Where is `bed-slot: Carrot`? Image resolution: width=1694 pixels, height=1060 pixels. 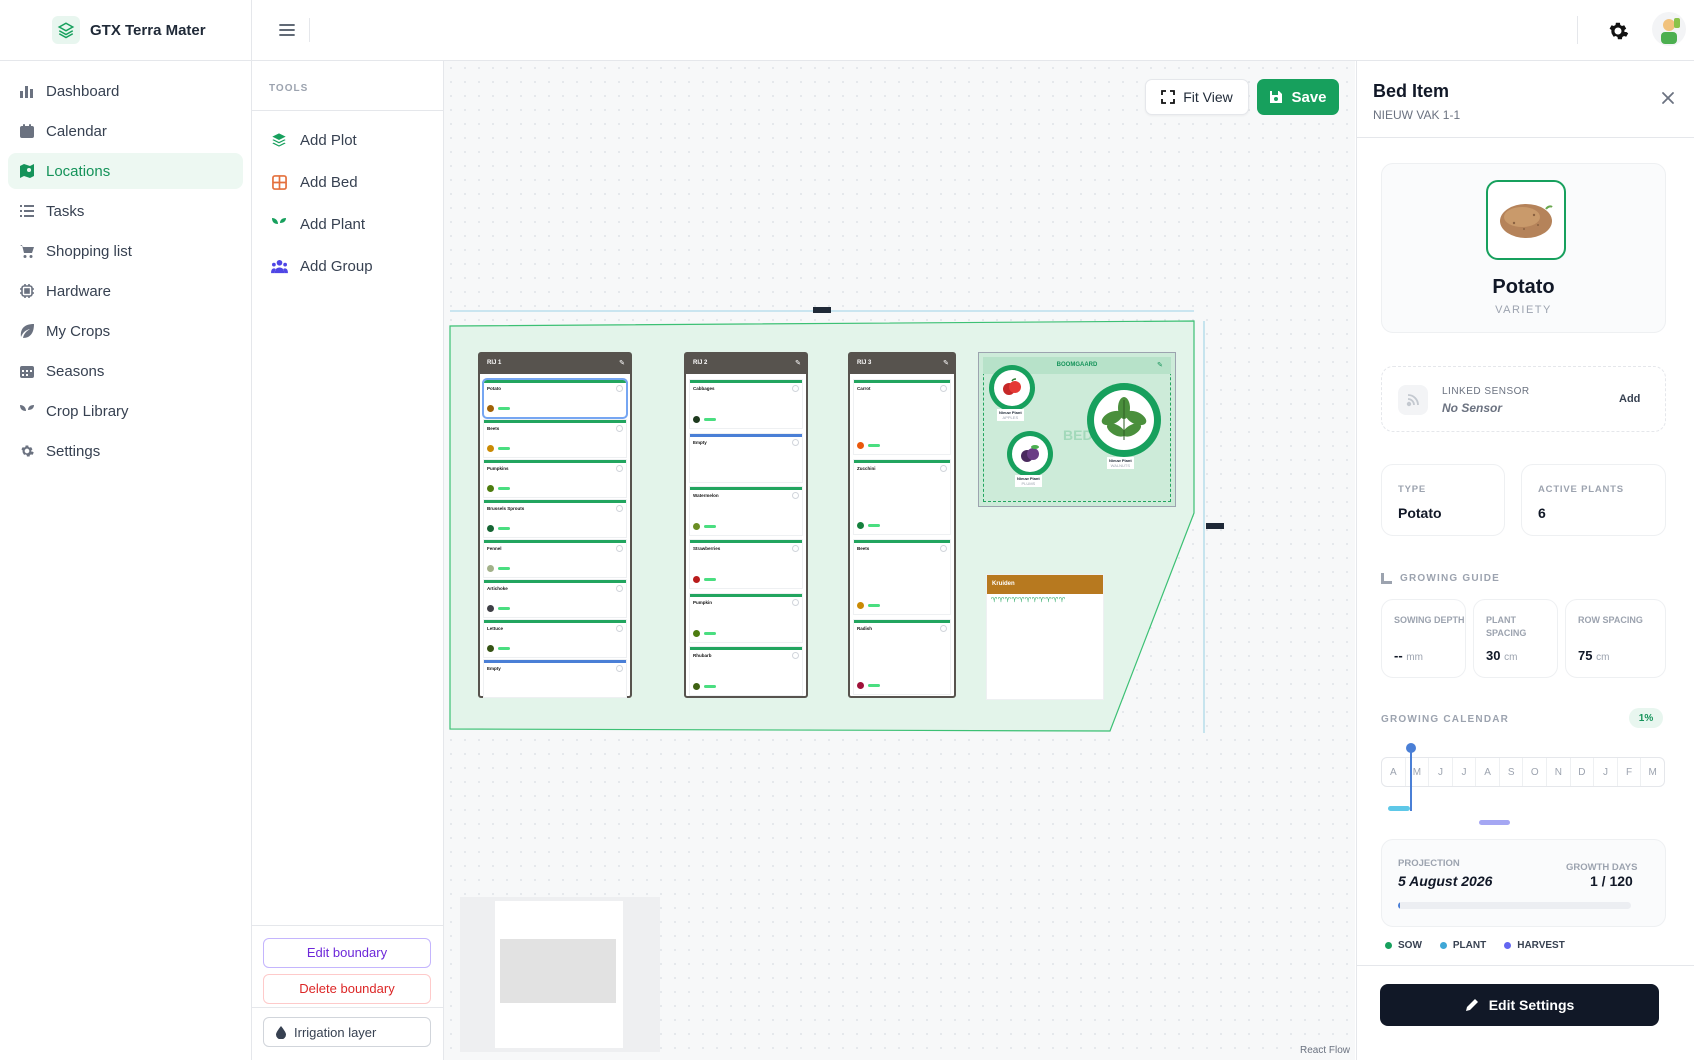 bed-slot: Carrot is located at coordinates (902, 417).